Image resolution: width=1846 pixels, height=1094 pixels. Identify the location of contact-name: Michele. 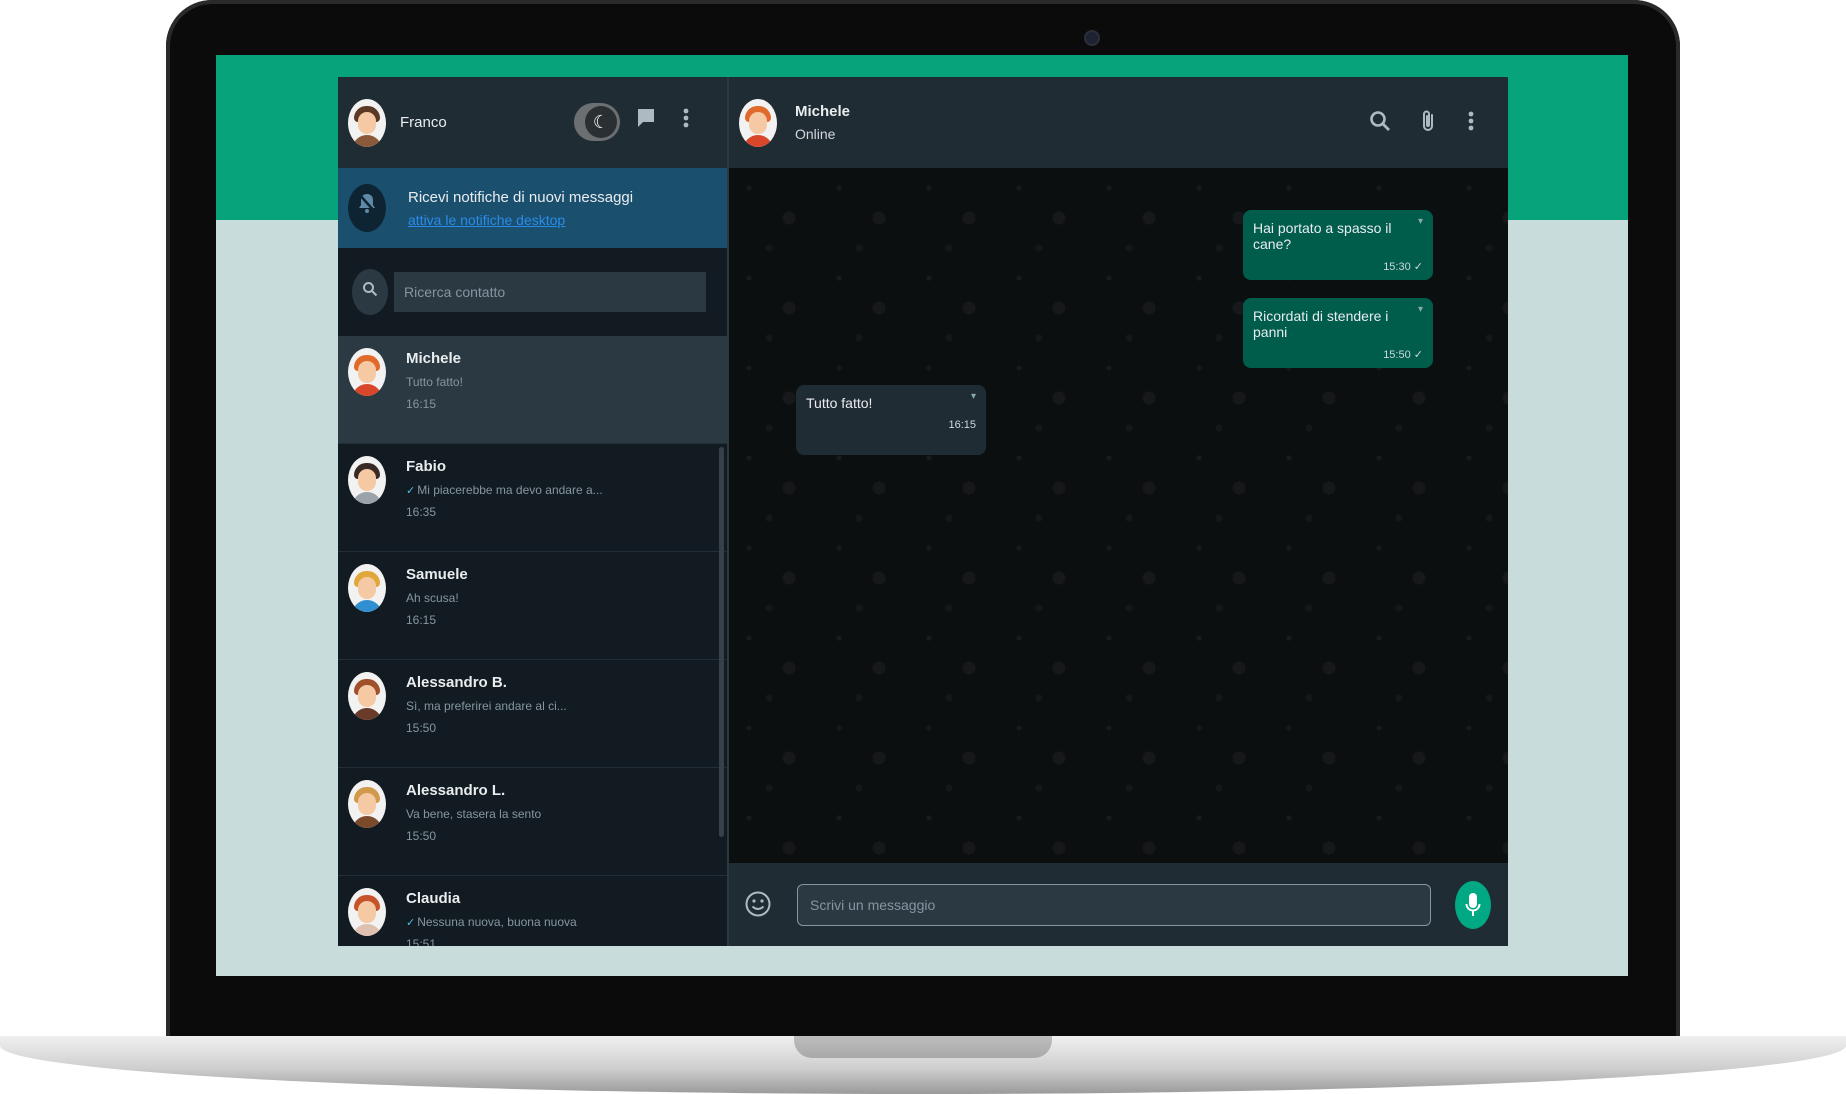
(434, 358).